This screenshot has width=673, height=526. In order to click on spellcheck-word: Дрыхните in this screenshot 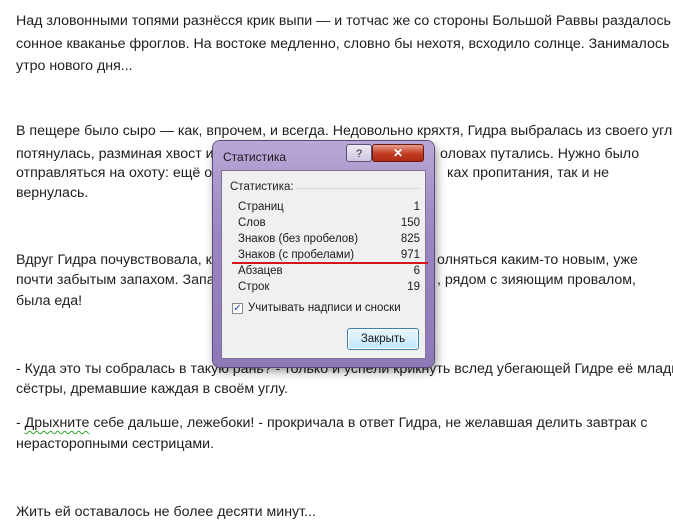, I will do `click(57, 423)`.